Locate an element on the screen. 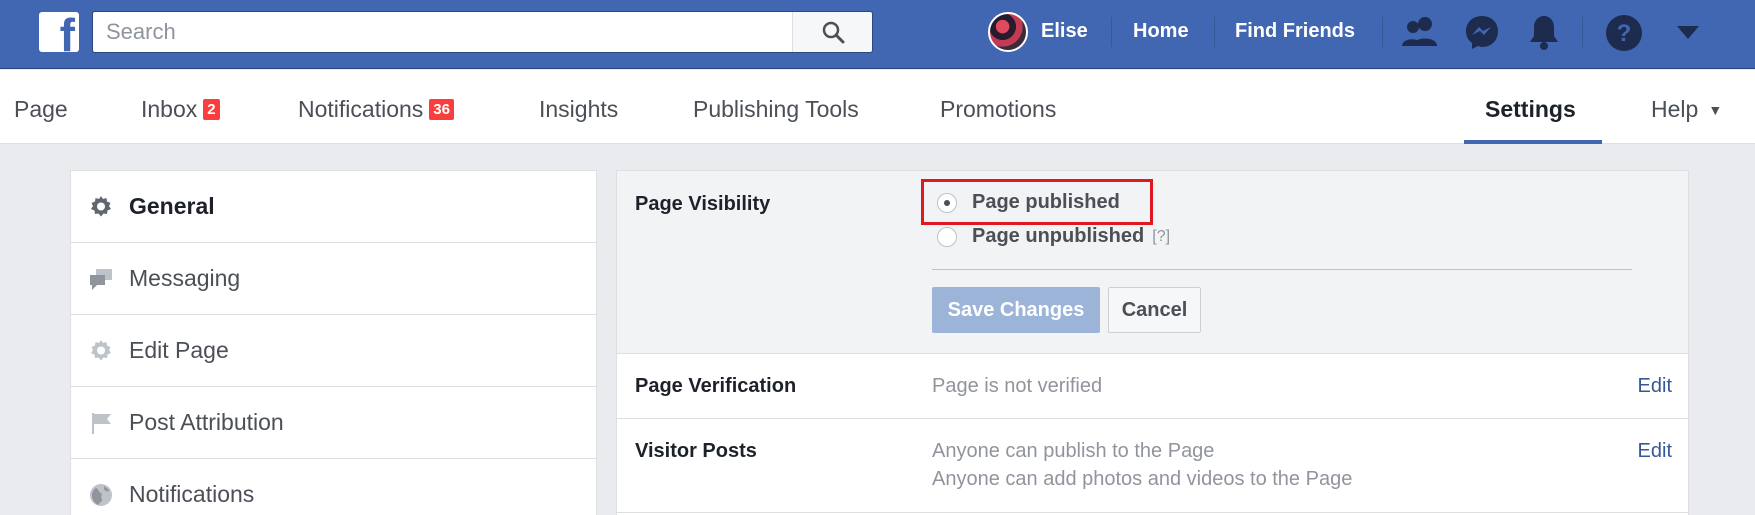 The width and height of the screenshot is (1755, 515). radio-page-unpublished: Page unpublished [?] is located at coordinates (1053, 236).